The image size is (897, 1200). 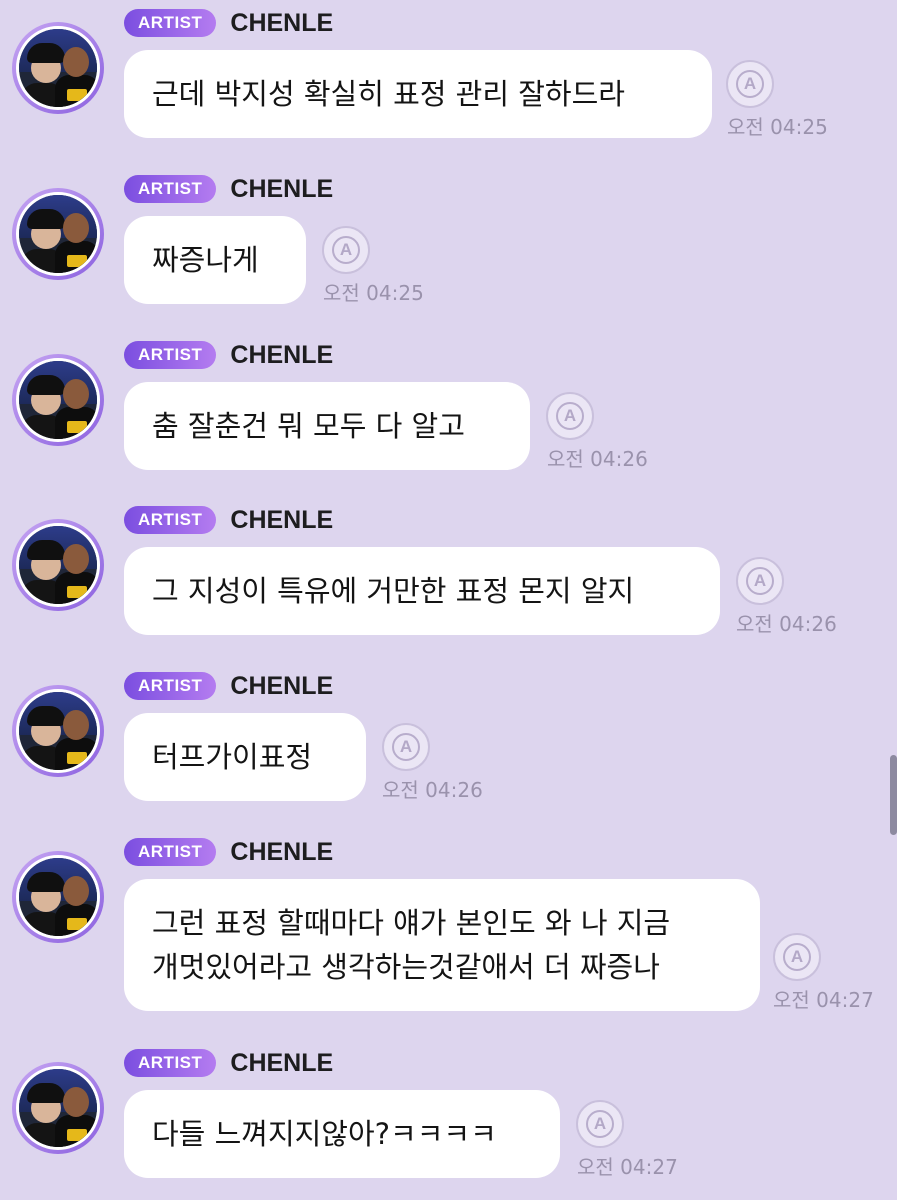 I want to click on message-bubble: 짜증나게, so click(x=215, y=260).